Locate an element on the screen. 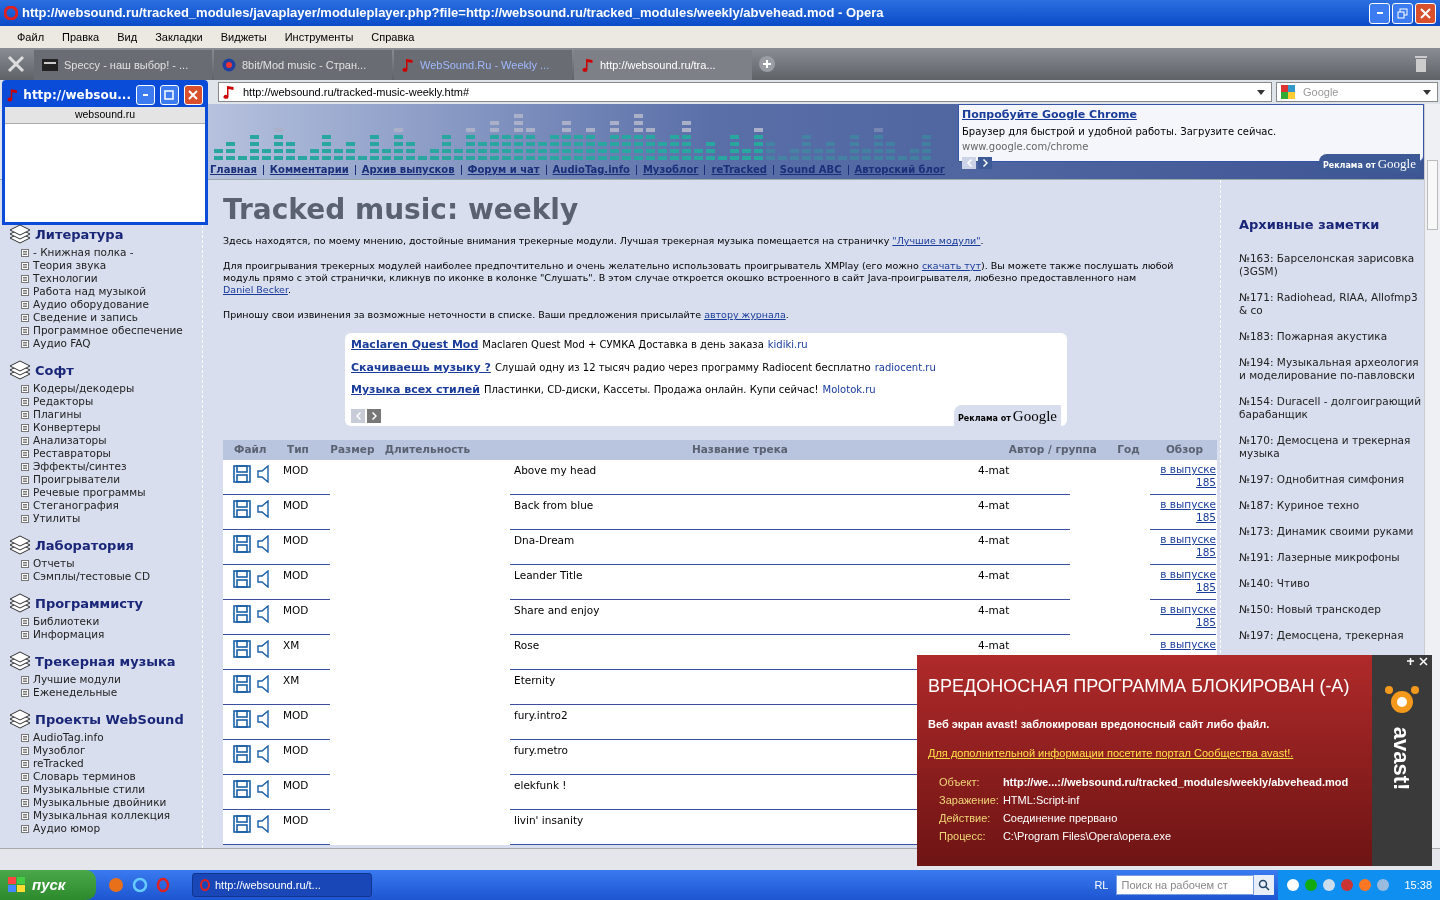  table-cell-text: MOD is located at coordinates (296, 785).